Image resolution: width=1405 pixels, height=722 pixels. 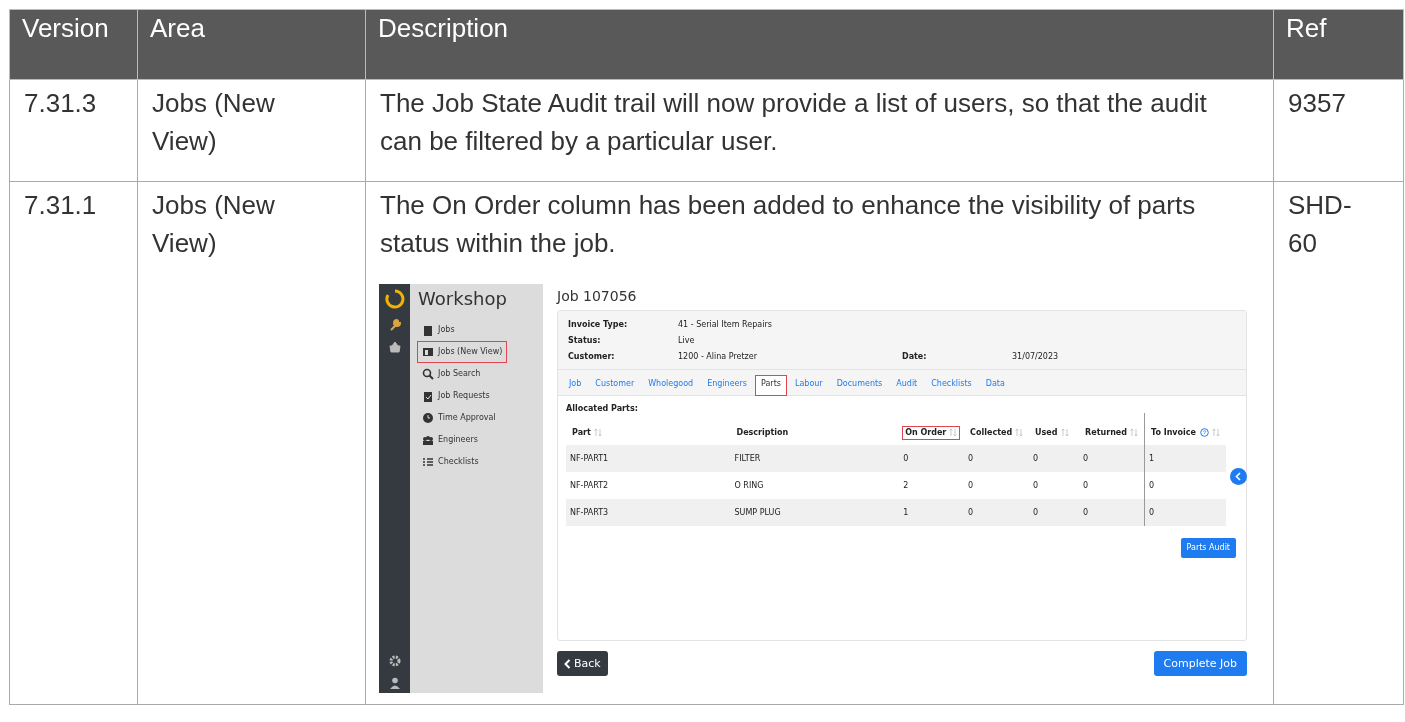 I want to click on menu-item: Jobs (New View), so click(x=462, y=351).